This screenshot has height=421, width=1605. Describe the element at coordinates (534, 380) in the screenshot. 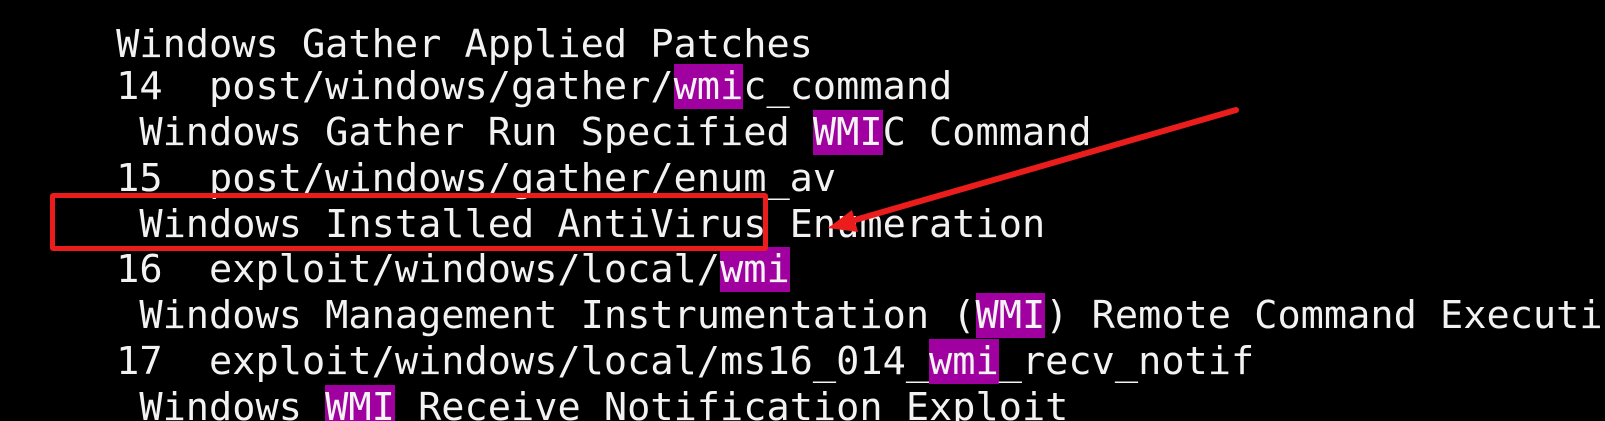

I see `terminal-line-description: Windows WMI Receive Notification Exploit` at that location.